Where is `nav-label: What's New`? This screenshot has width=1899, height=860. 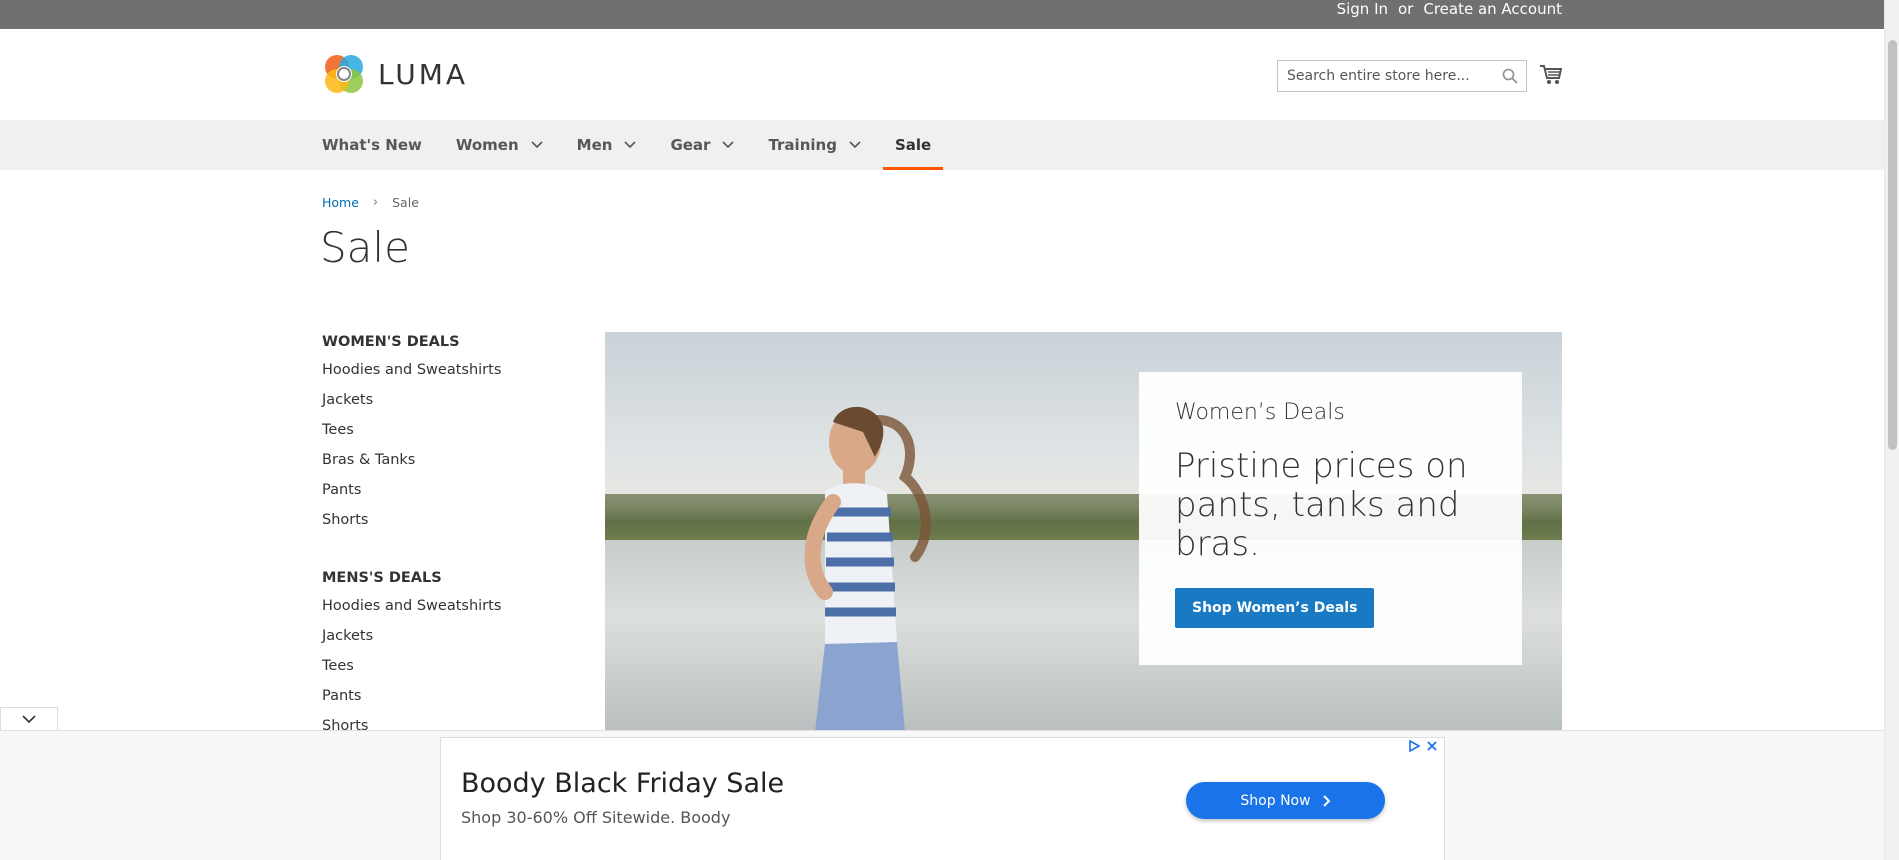 nav-label: What's New is located at coordinates (372, 145).